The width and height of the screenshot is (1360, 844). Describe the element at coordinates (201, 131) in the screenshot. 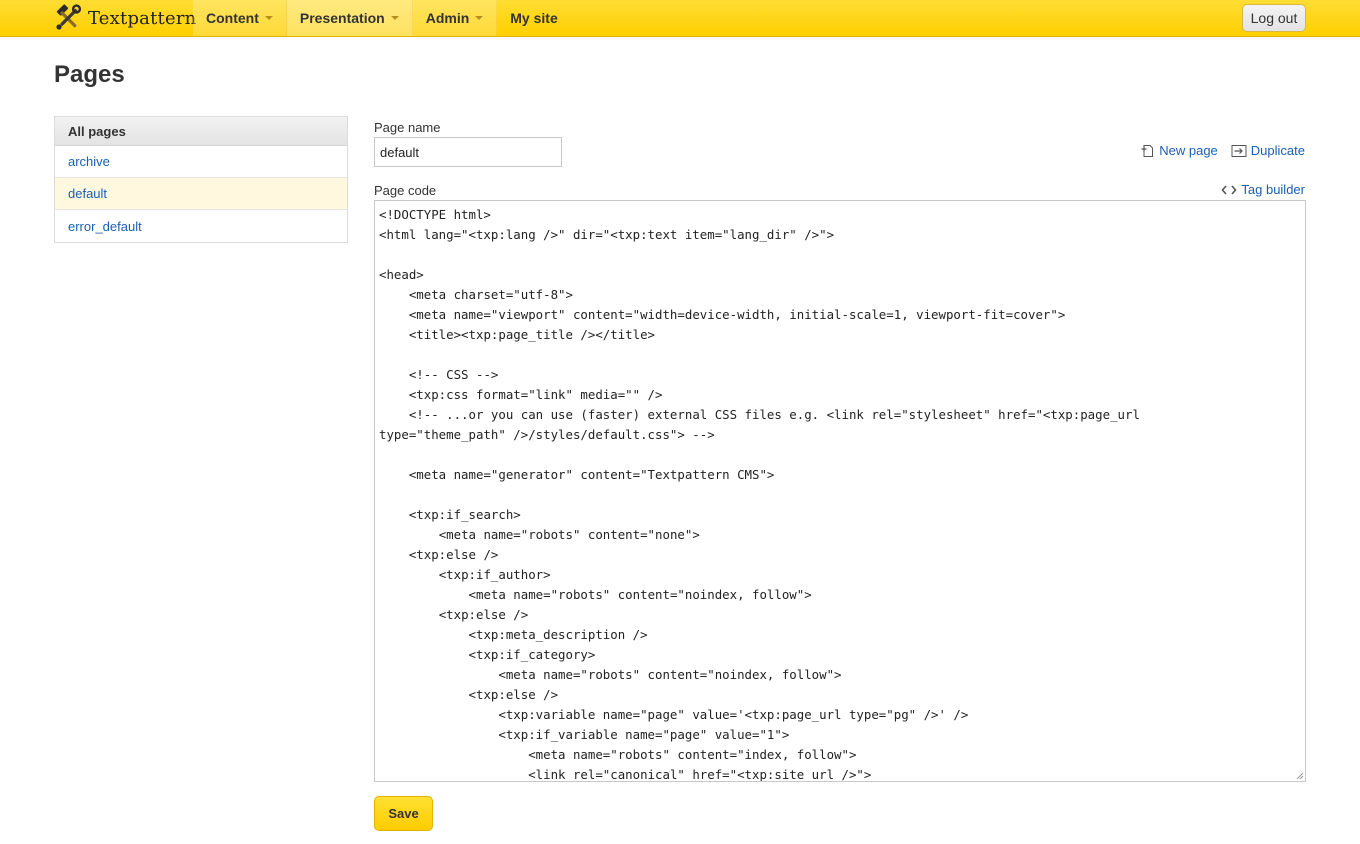

I see `pages-list-heading: All pages` at that location.